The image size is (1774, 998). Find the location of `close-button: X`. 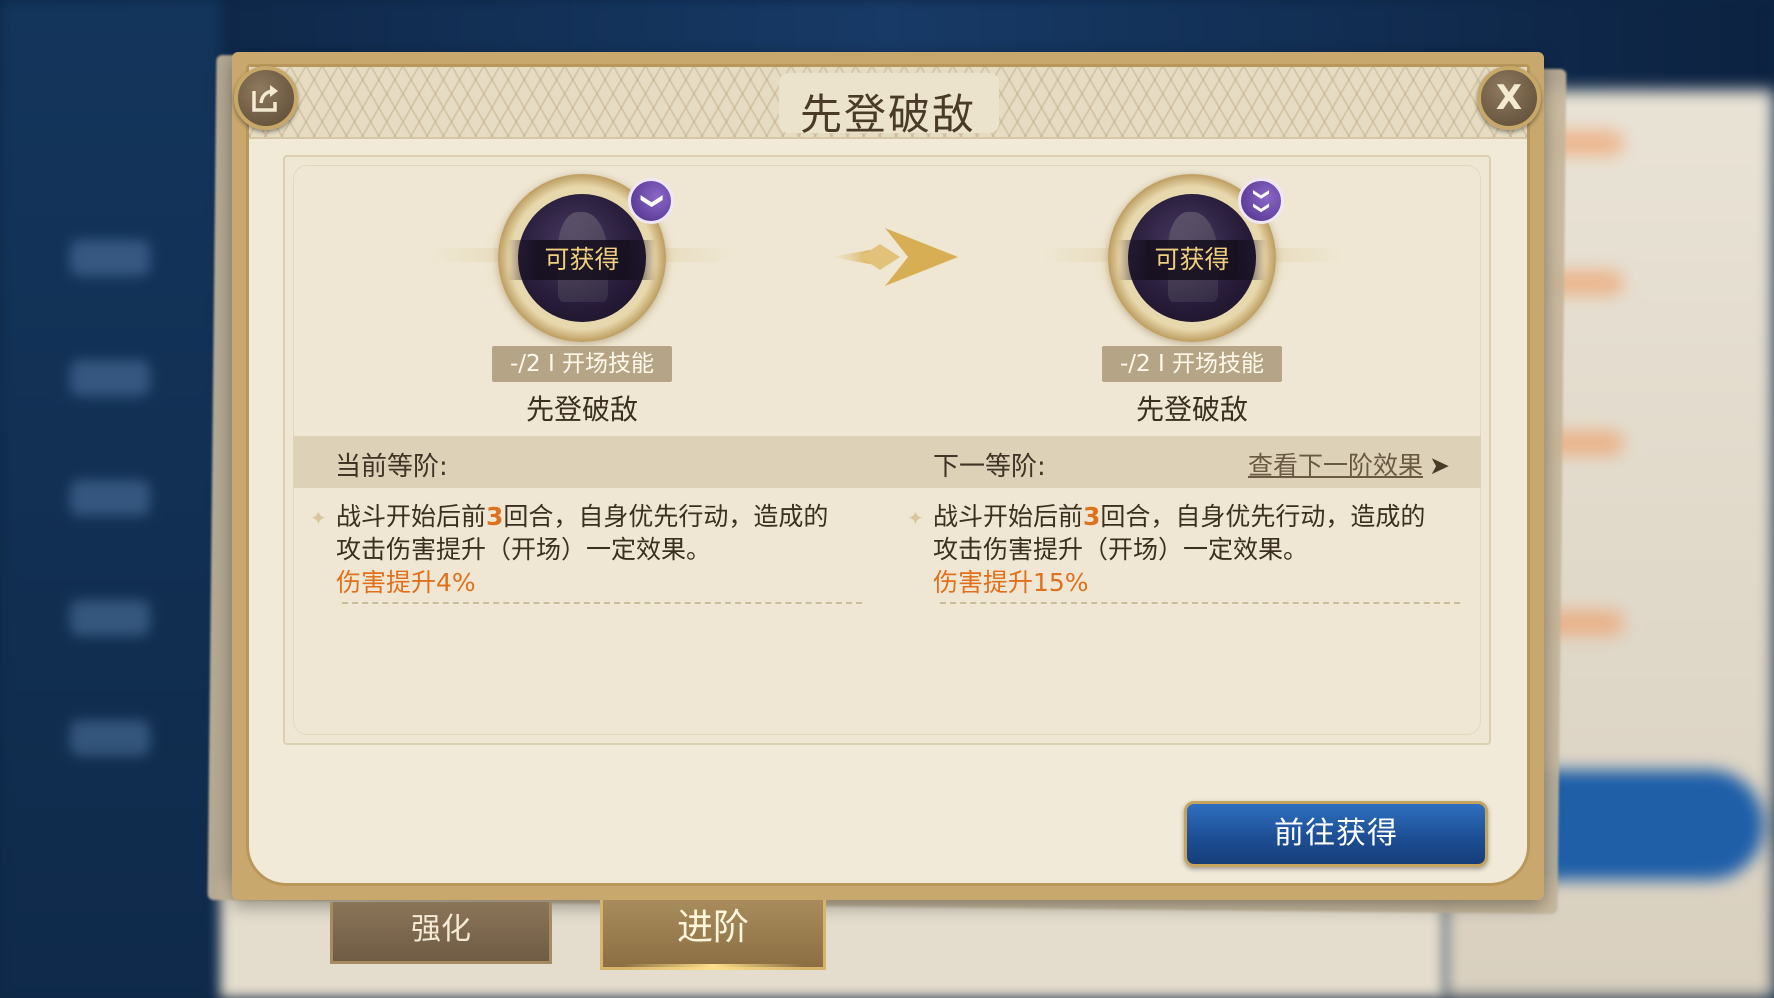

close-button: X is located at coordinates (1509, 98).